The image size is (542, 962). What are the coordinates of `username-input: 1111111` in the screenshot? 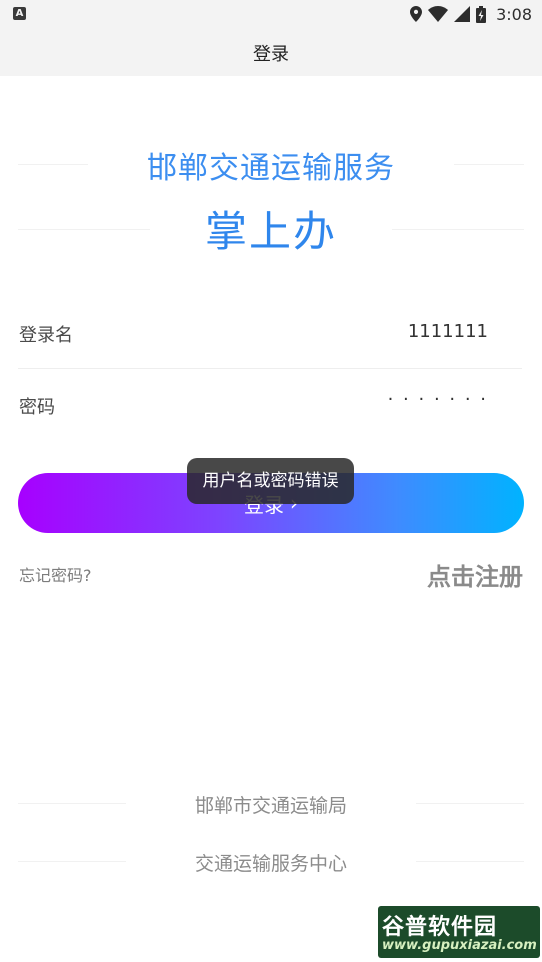 It's located at (448, 331).